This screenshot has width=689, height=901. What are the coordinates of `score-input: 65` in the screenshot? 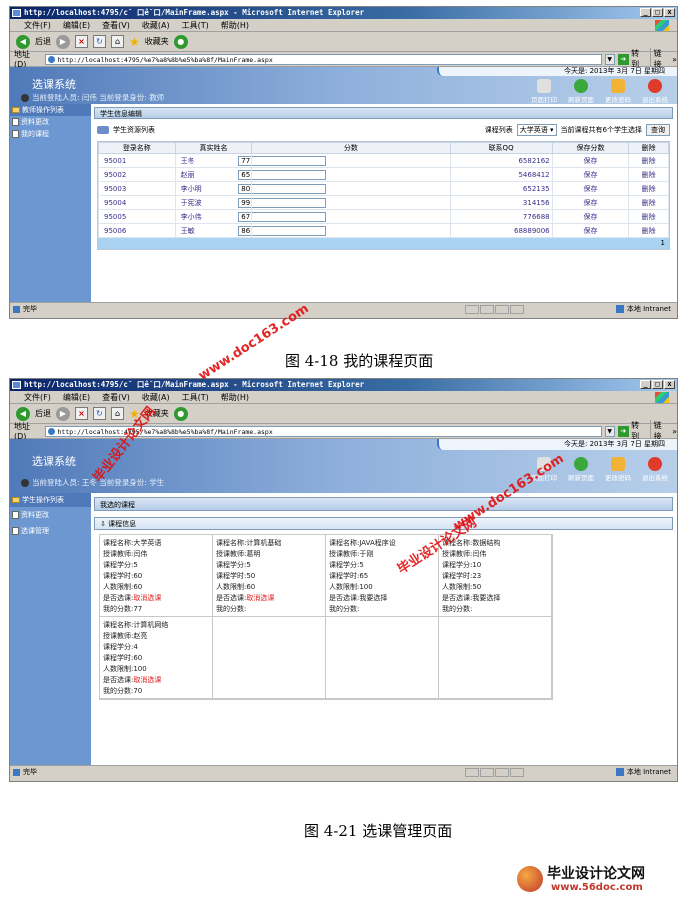 It's located at (282, 174).